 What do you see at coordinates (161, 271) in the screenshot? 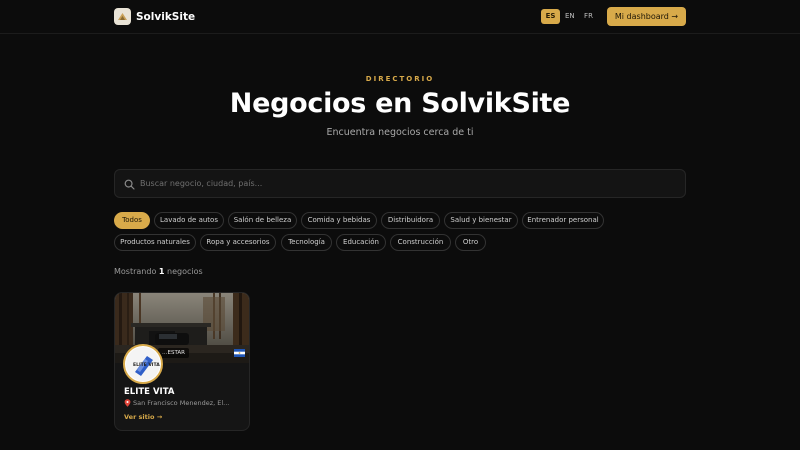
I see `results-number: 1` at bounding box center [161, 271].